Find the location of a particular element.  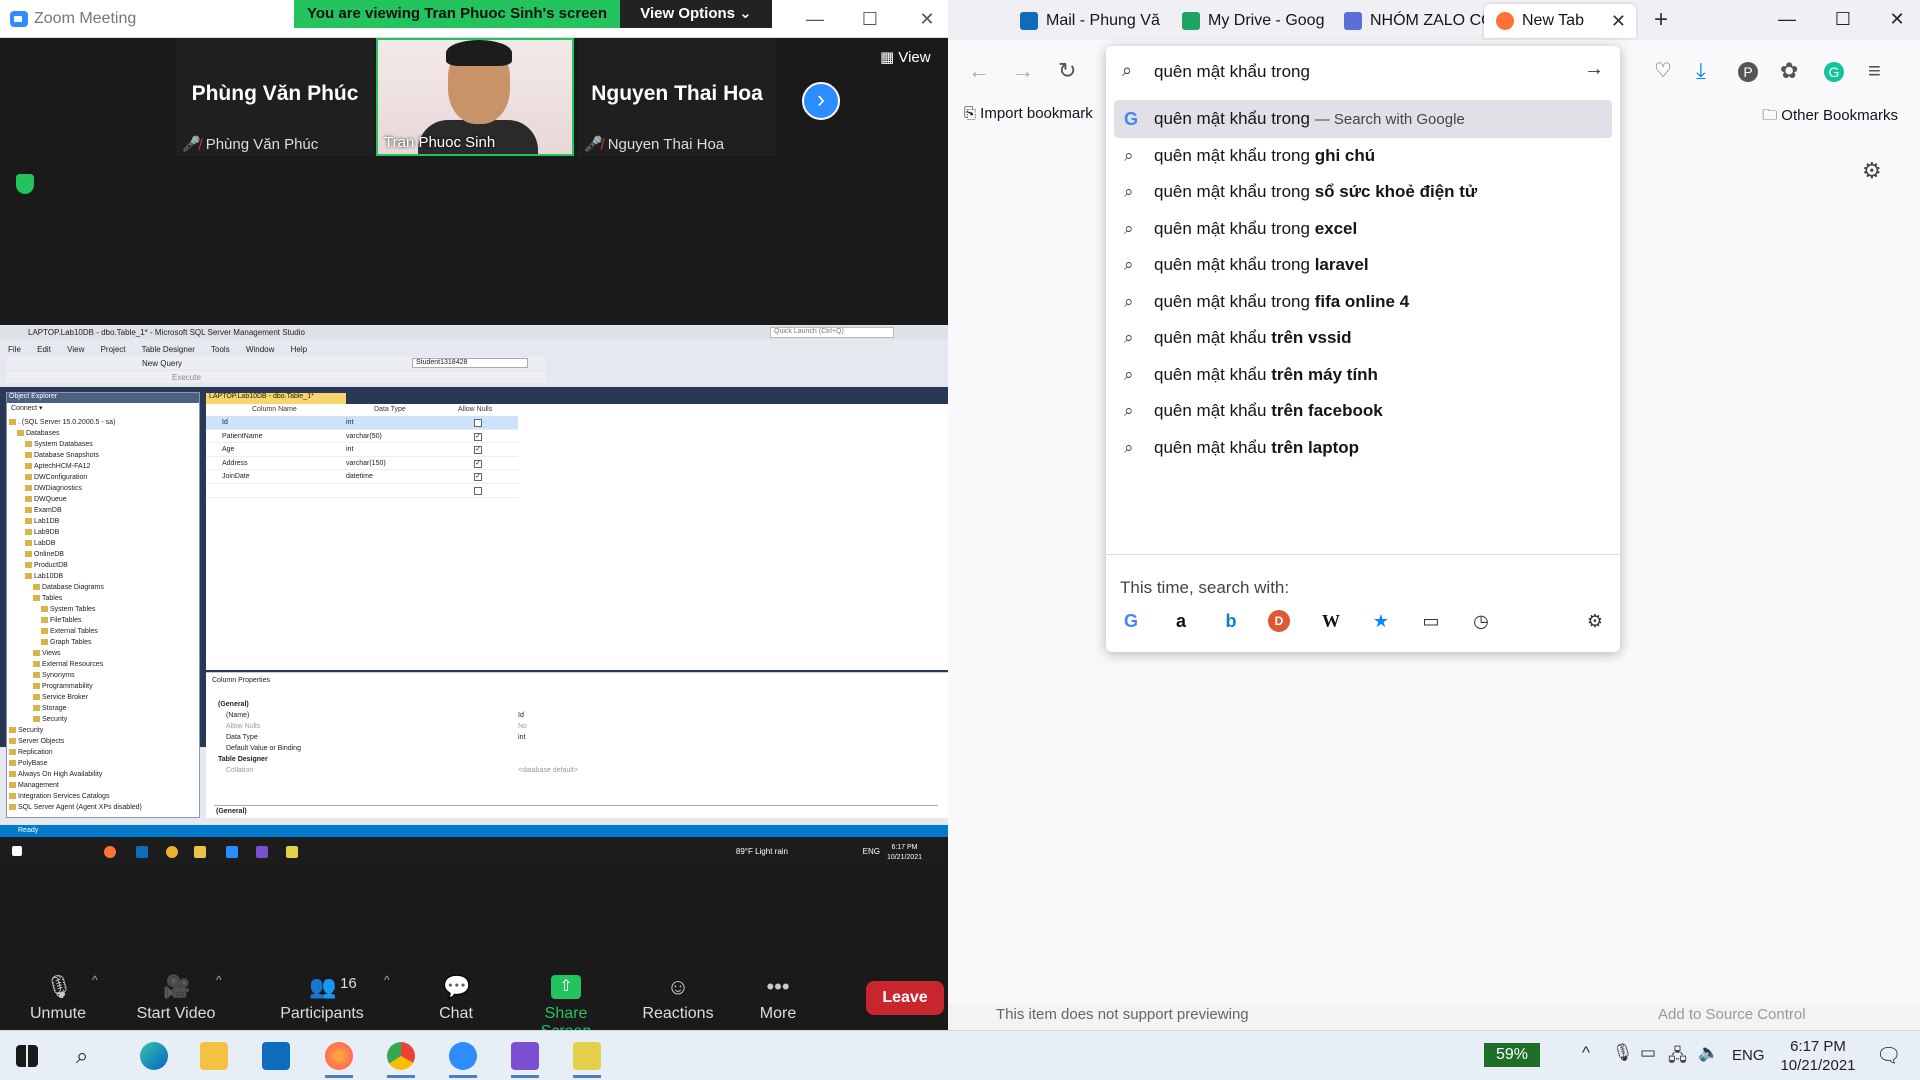

property-row: Allow Nulls No is located at coordinates (576, 726).